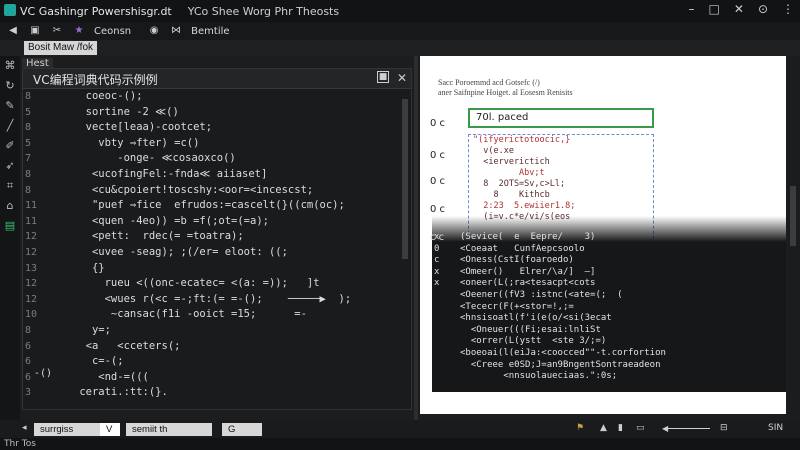 This screenshot has height=450, width=800. What do you see at coordinates (136, 142) in the screenshot?
I see `code-line: vbty ⇒fter) =c()` at bounding box center [136, 142].